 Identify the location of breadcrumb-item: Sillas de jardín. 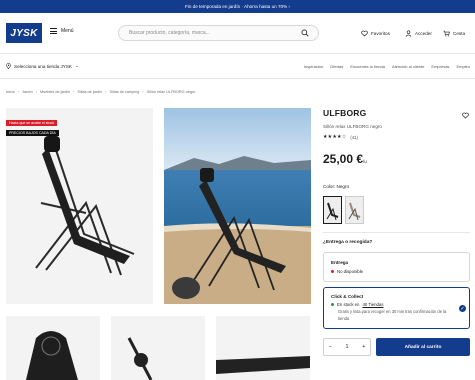
(89, 92).